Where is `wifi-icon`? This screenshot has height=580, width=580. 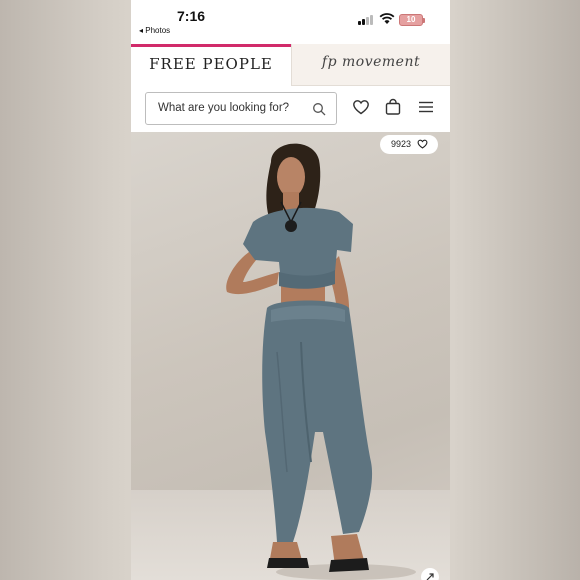
wifi-icon is located at coordinates (387, 18).